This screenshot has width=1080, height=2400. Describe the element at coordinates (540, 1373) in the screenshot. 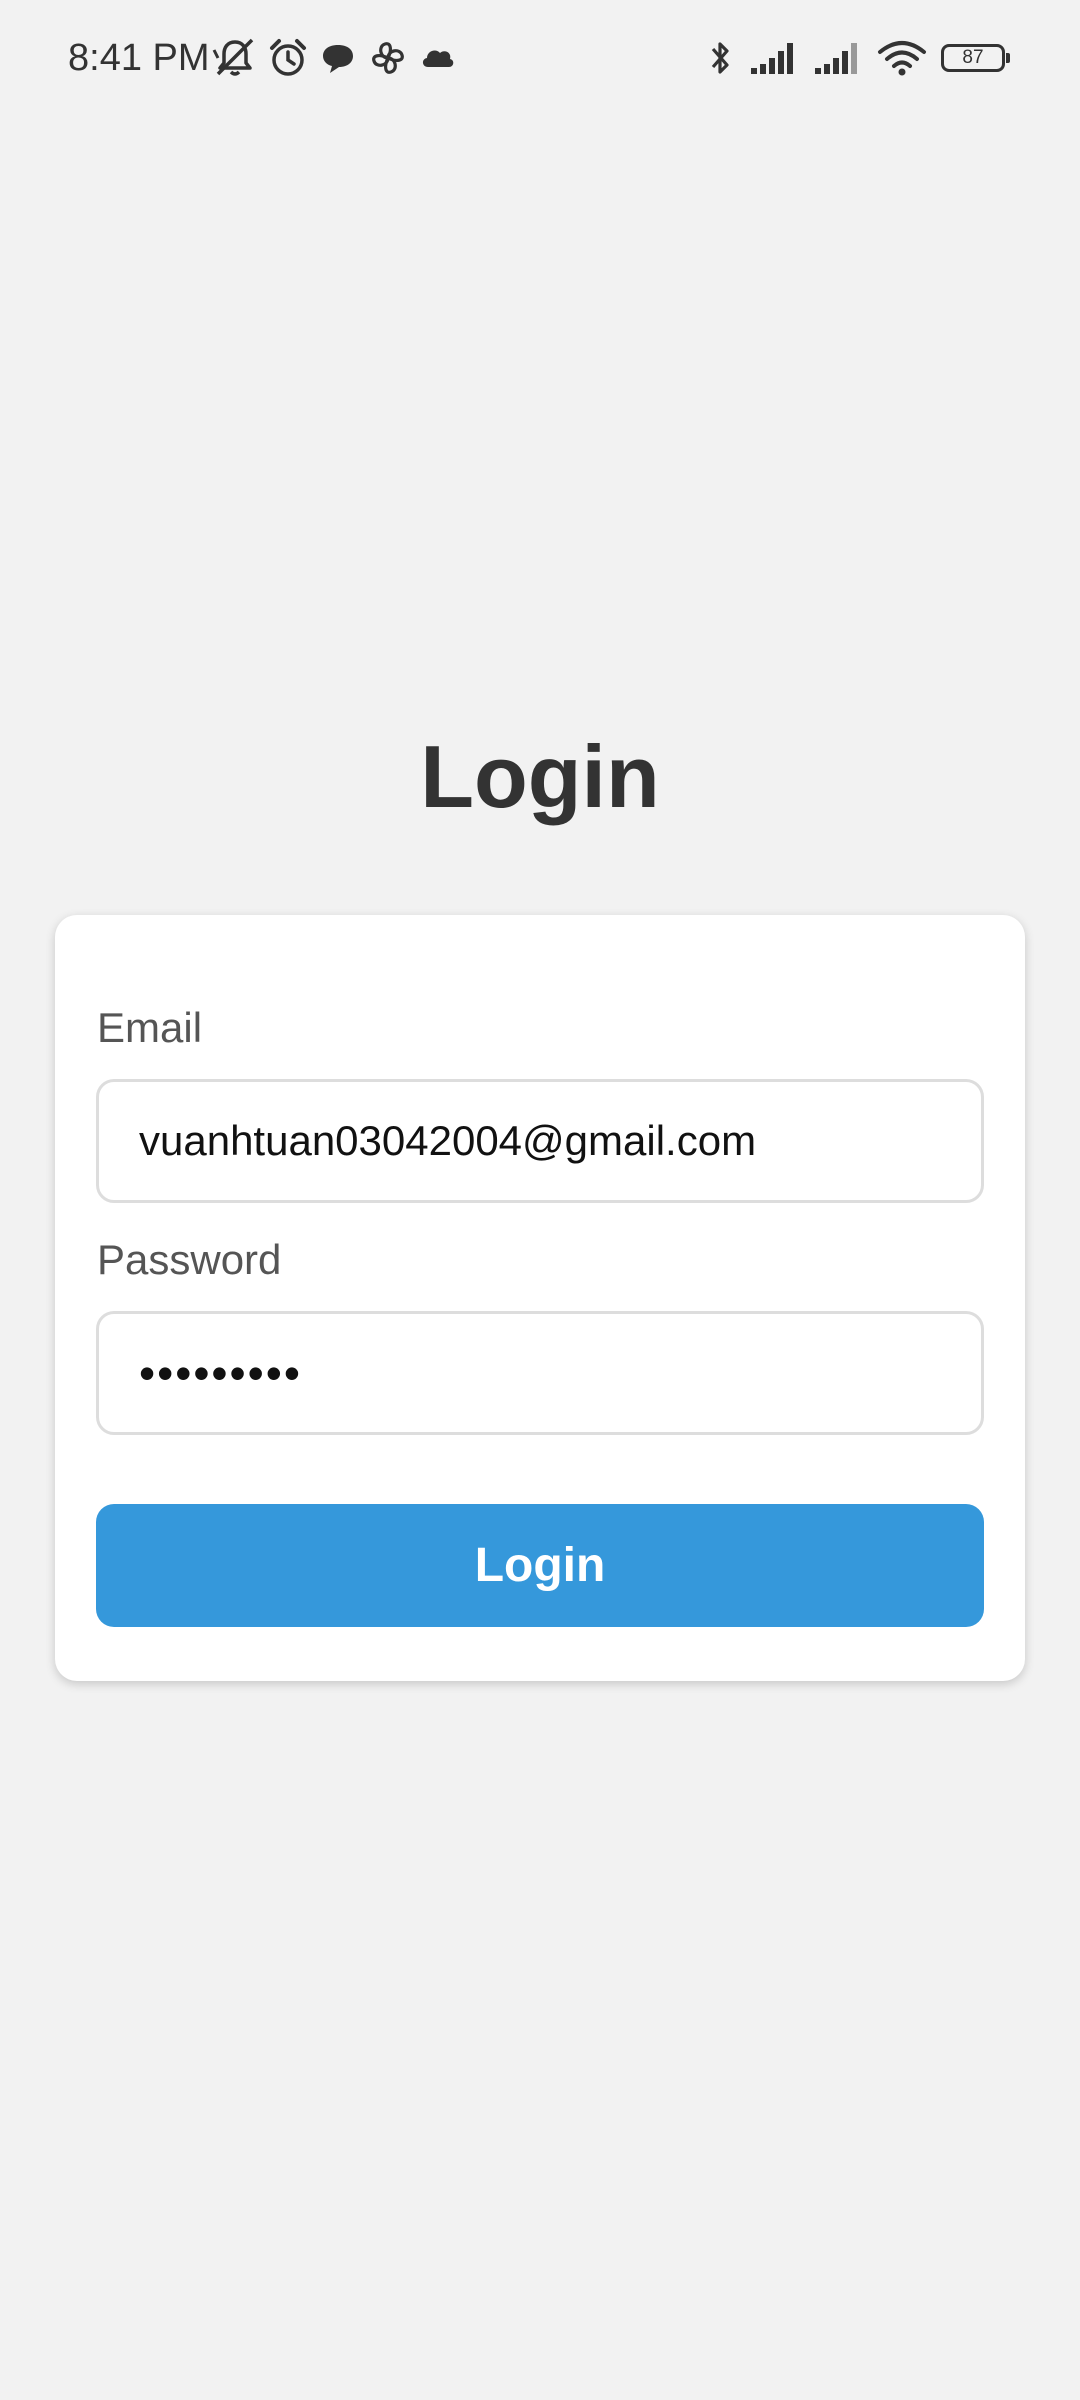

I see `password-field` at that location.